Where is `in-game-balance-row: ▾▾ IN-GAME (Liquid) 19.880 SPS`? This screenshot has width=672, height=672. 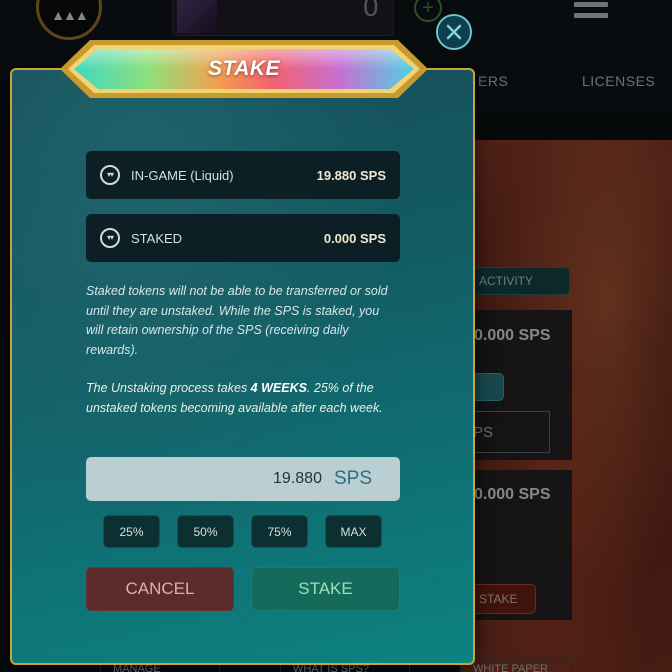
in-game-balance-row: ▾▾ IN-GAME (Liquid) 19.880 SPS is located at coordinates (243, 175).